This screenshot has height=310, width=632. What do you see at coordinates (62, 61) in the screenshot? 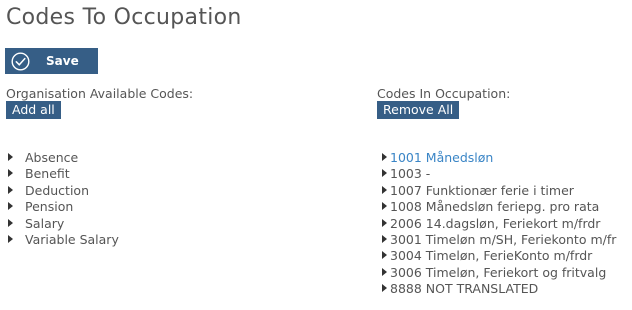
I see `save-button-label: Save` at bounding box center [62, 61].